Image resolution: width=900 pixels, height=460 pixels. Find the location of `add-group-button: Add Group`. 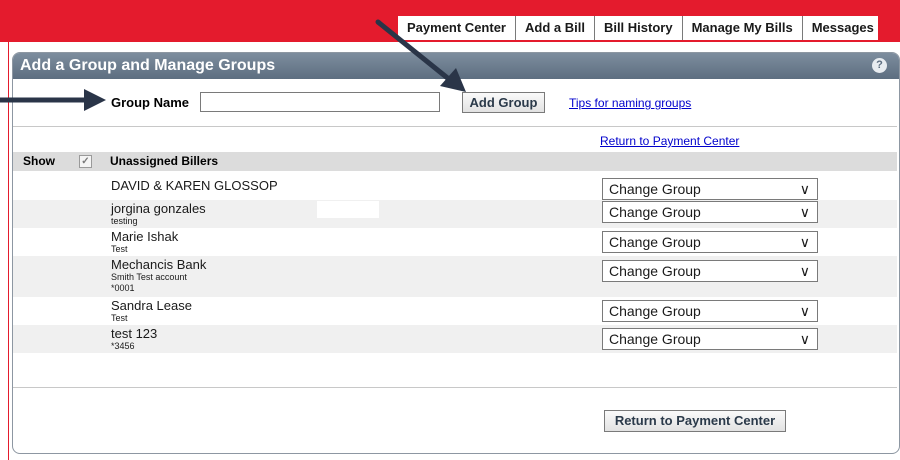

add-group-button: Add Group is located at coordinates (503, 102).